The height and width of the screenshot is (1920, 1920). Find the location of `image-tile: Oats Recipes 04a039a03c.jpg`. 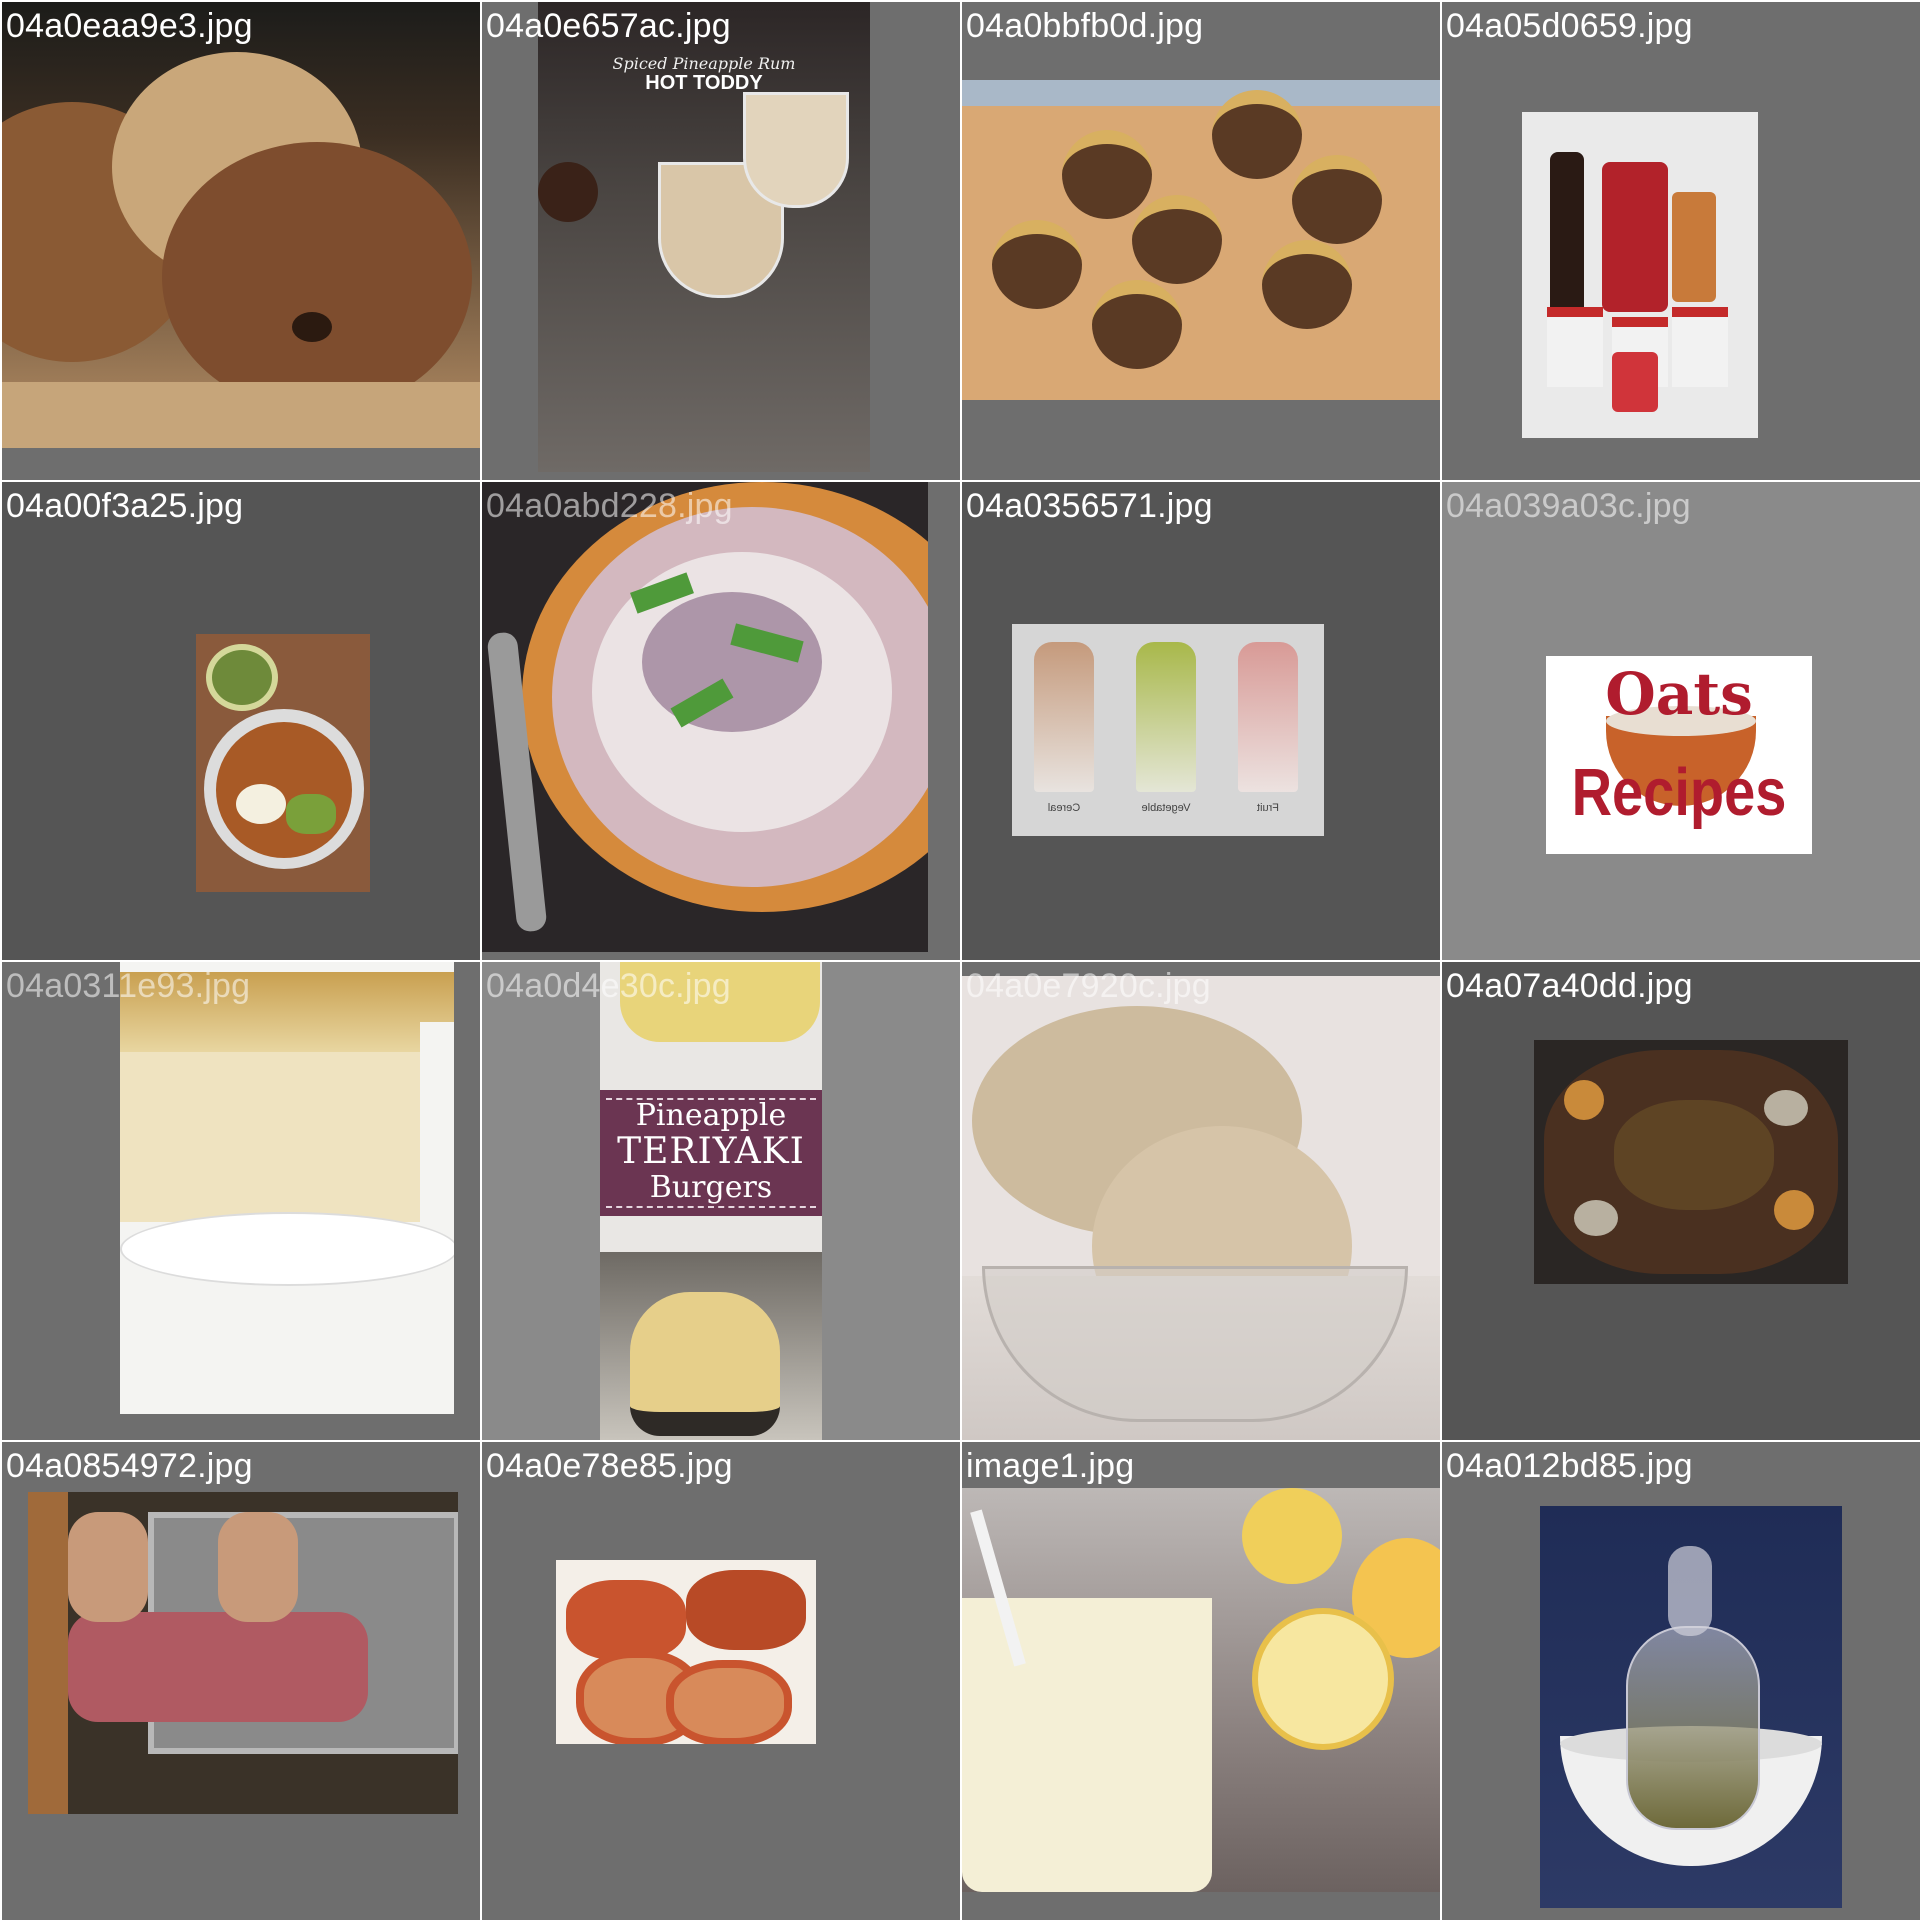

image-tile: Oats Recipes 04a039a03c.jpg is located at coordinates (1681, 721).